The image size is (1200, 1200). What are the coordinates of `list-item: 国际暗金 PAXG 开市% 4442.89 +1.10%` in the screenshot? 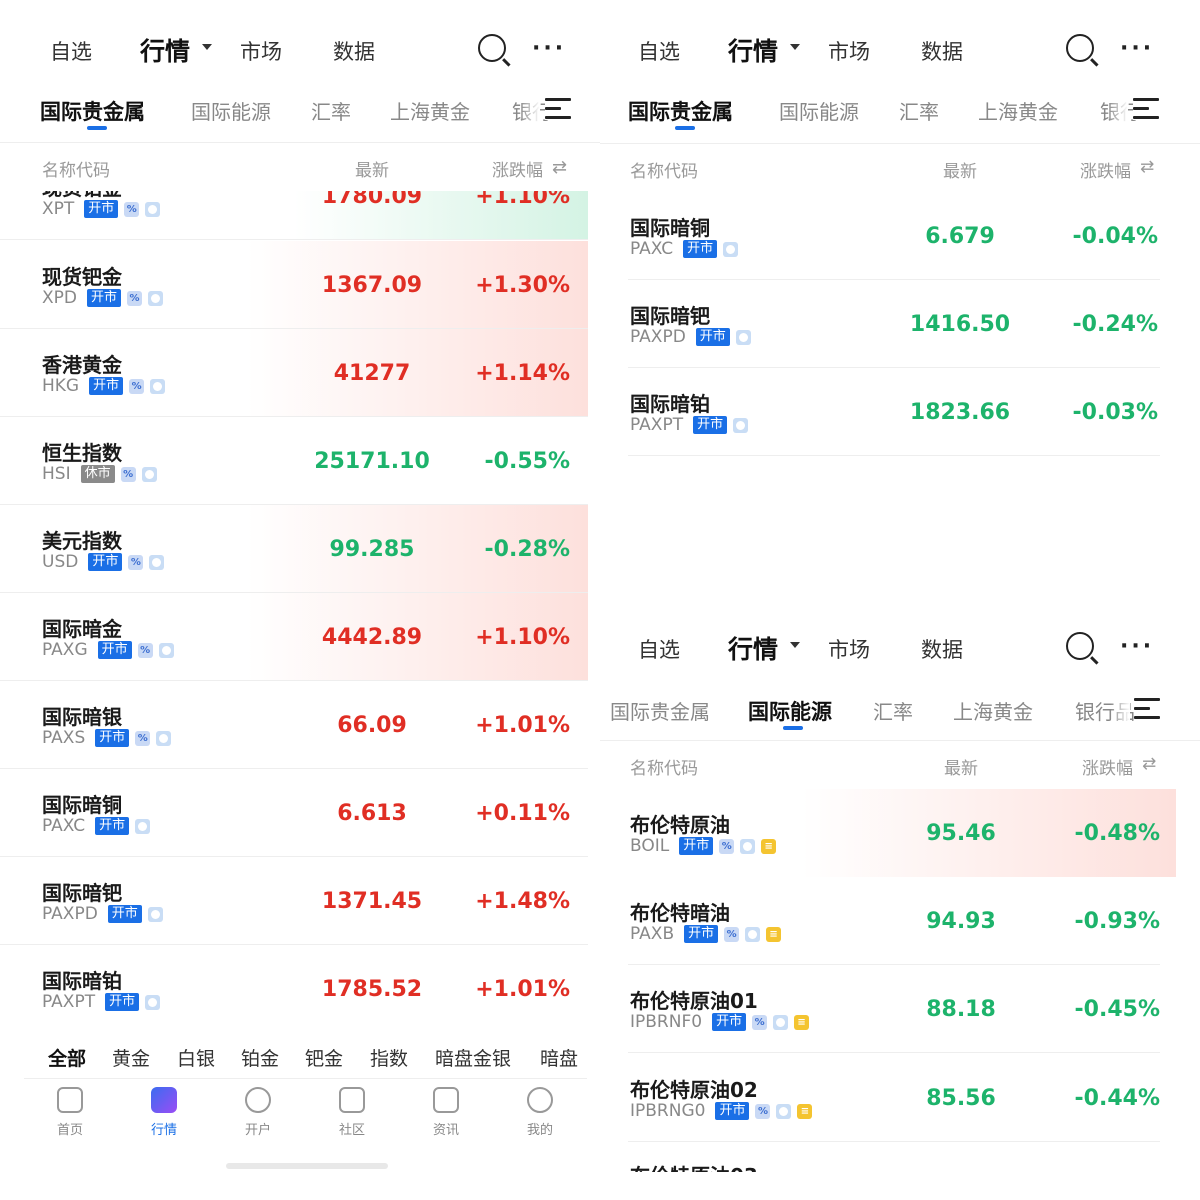 It's located at (294, 637).